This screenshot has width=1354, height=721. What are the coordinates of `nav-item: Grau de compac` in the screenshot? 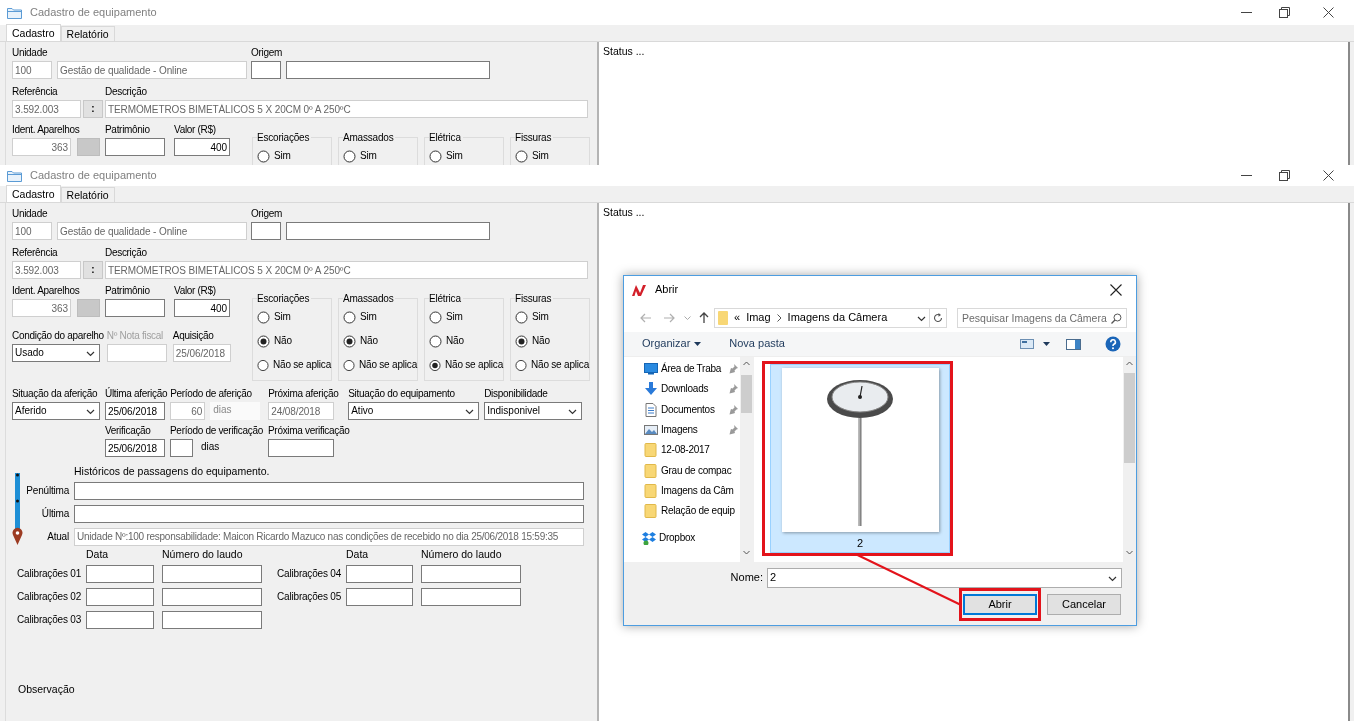 It's located at (682, 470).